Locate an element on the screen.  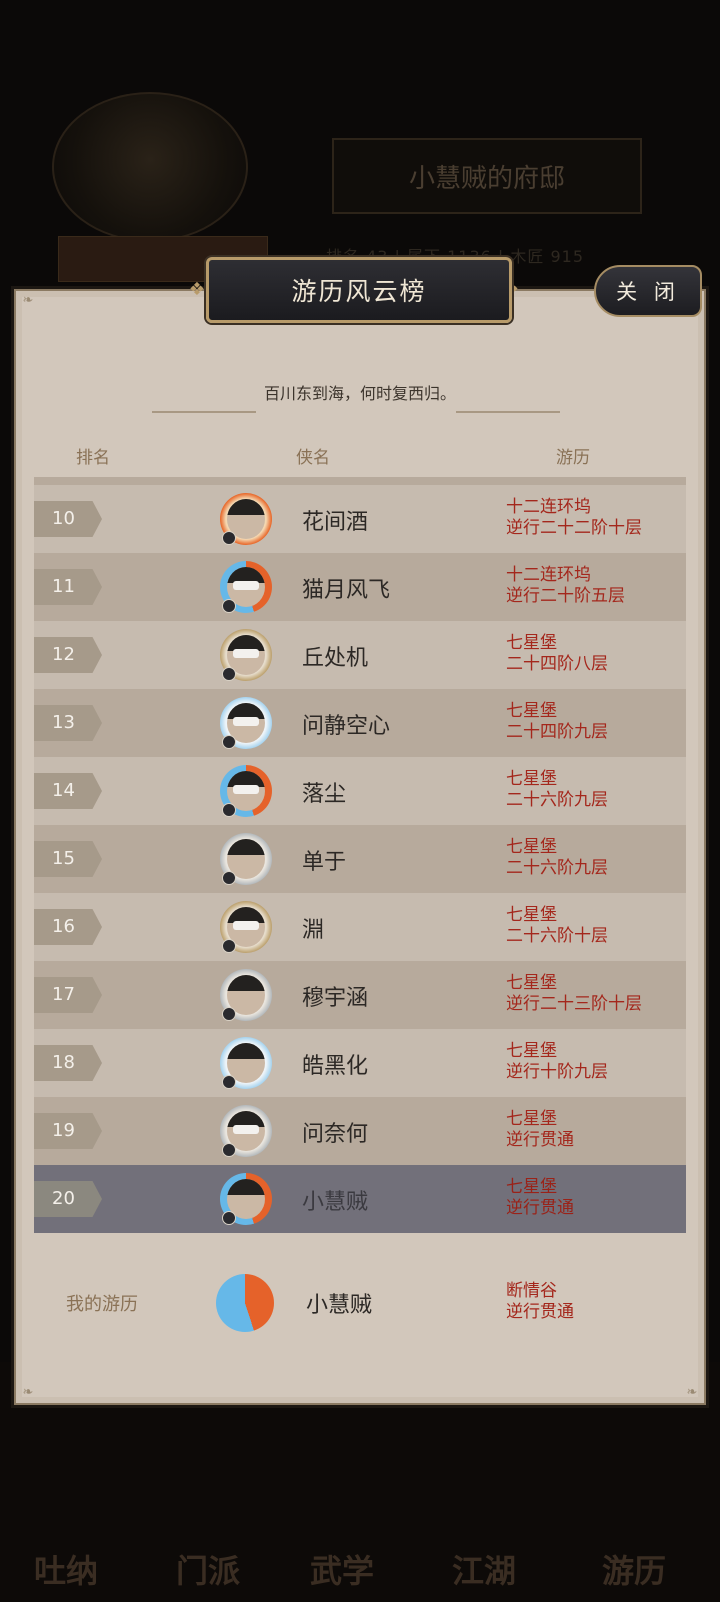
nav-wuxue: 武学 is located at coordinates (342, 1571).